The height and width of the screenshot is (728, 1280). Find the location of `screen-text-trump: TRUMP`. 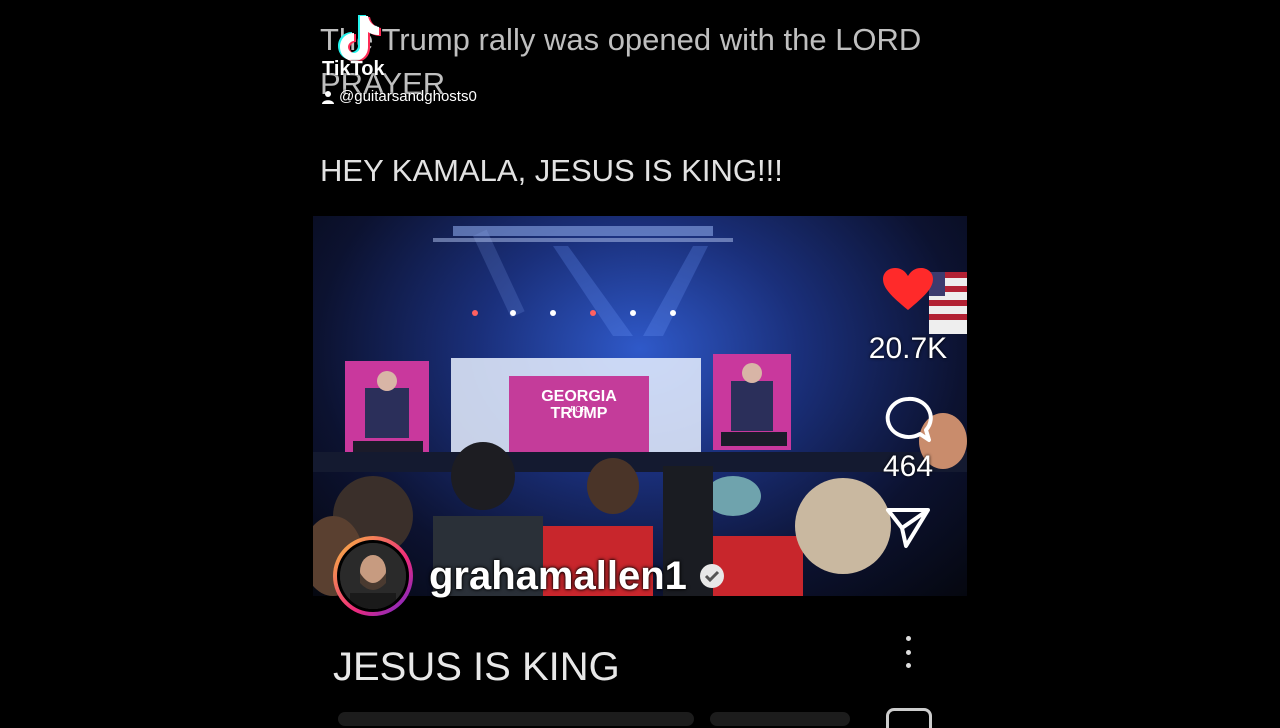

screen-text-trump: TRUMP is located at coordinates (579, 413).